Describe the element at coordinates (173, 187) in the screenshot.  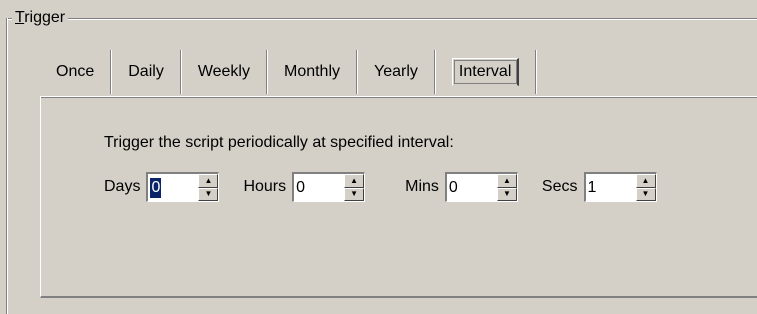
I see `days-input: 0` at that location.